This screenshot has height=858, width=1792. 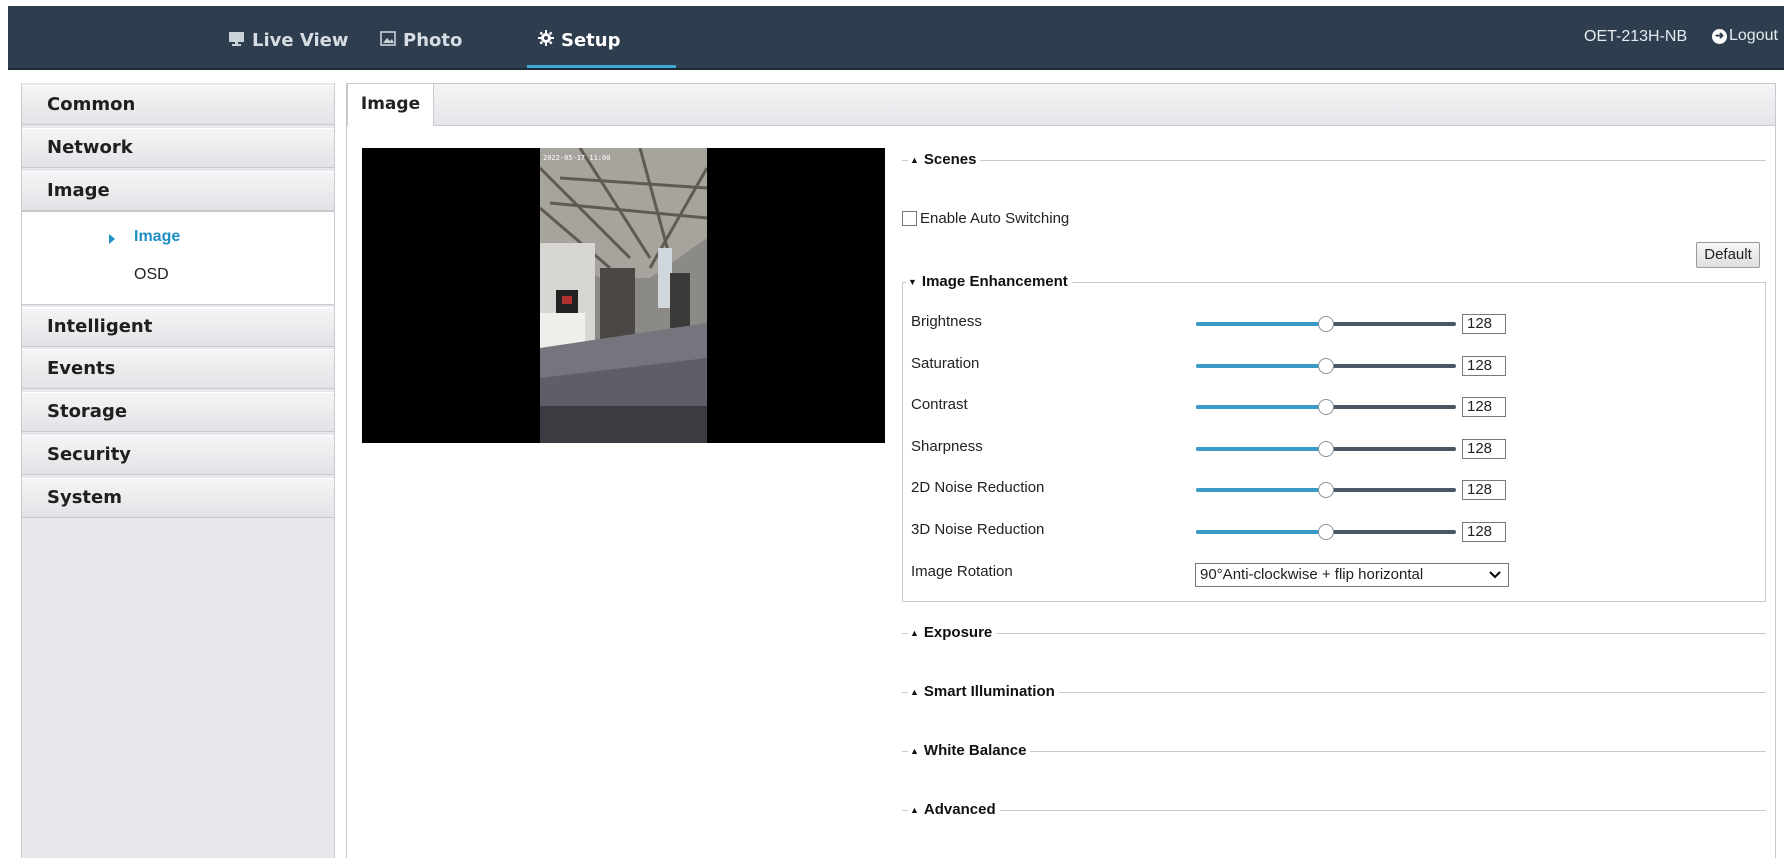 What do you see at coordinates (81, 368) in the screenshot?
I see `sidebar-item-label: Events` at bounding box center [81, 368].